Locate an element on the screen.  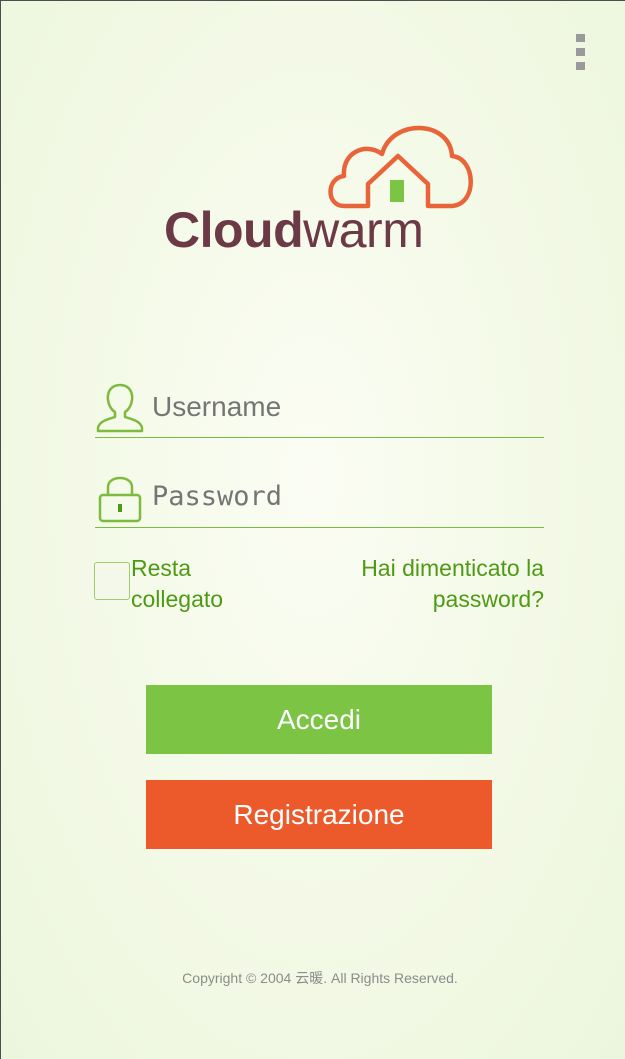
user-icon is located at coordinates (120, 408).